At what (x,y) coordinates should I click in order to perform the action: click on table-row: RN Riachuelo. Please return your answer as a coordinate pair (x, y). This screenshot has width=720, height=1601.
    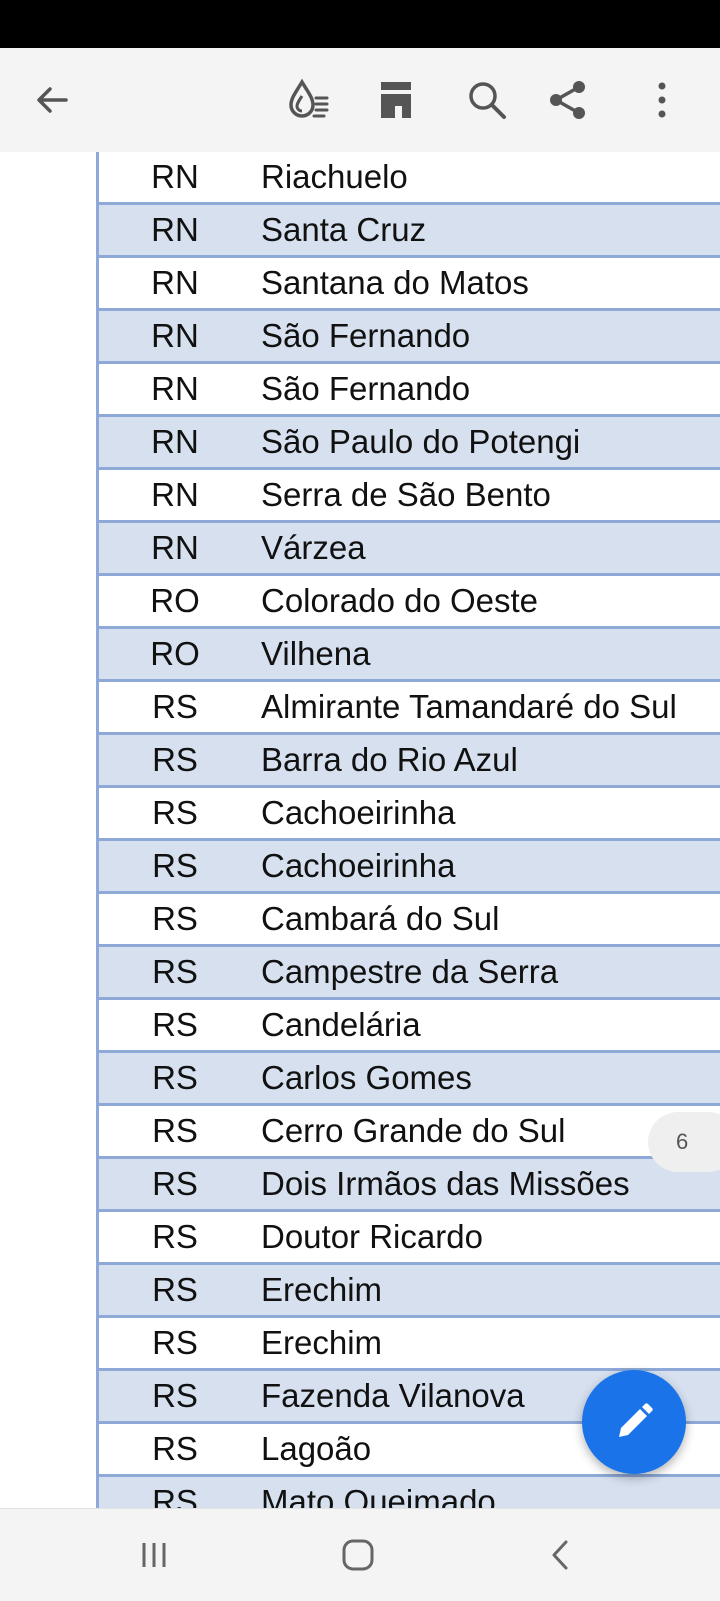
    Looking at the image, I should click on (409, 178).